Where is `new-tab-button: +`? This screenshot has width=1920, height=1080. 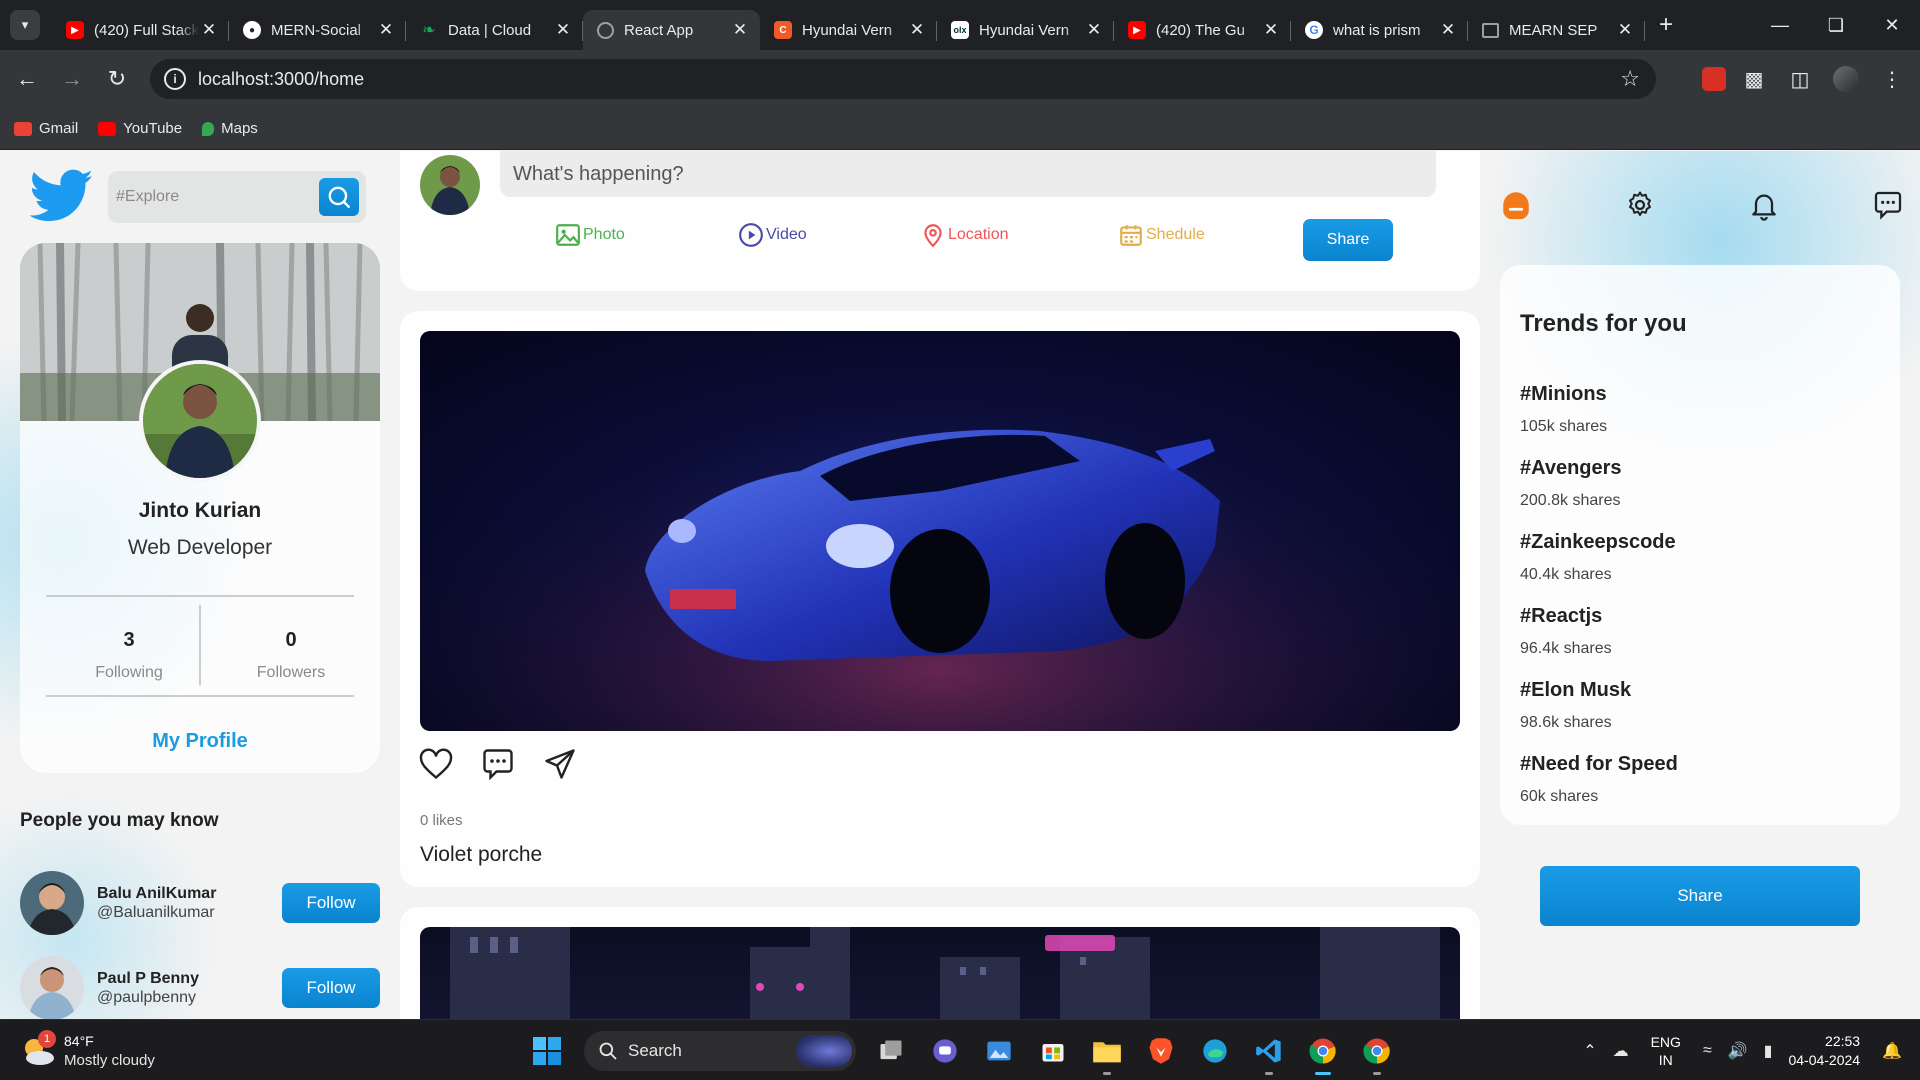 new-tab-button: + is located at coordinates (1666, 25).